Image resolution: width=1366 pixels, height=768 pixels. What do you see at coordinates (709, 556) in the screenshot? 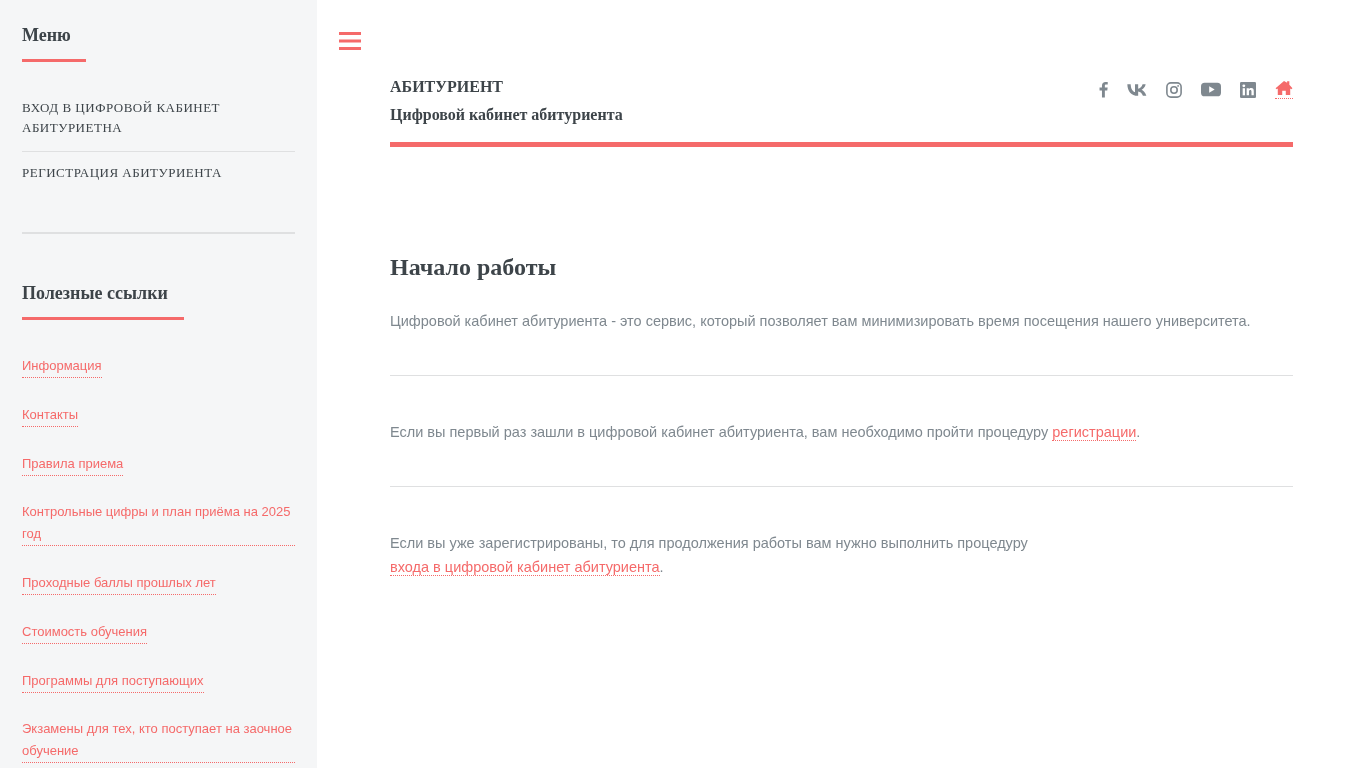
I see `paragraph: Если вы уже зарегистрированы, то для продолжения работы вам нужно выполнить процедуру входа в цифровой кабинет абитуриента.` at bounding box center [709, 556].